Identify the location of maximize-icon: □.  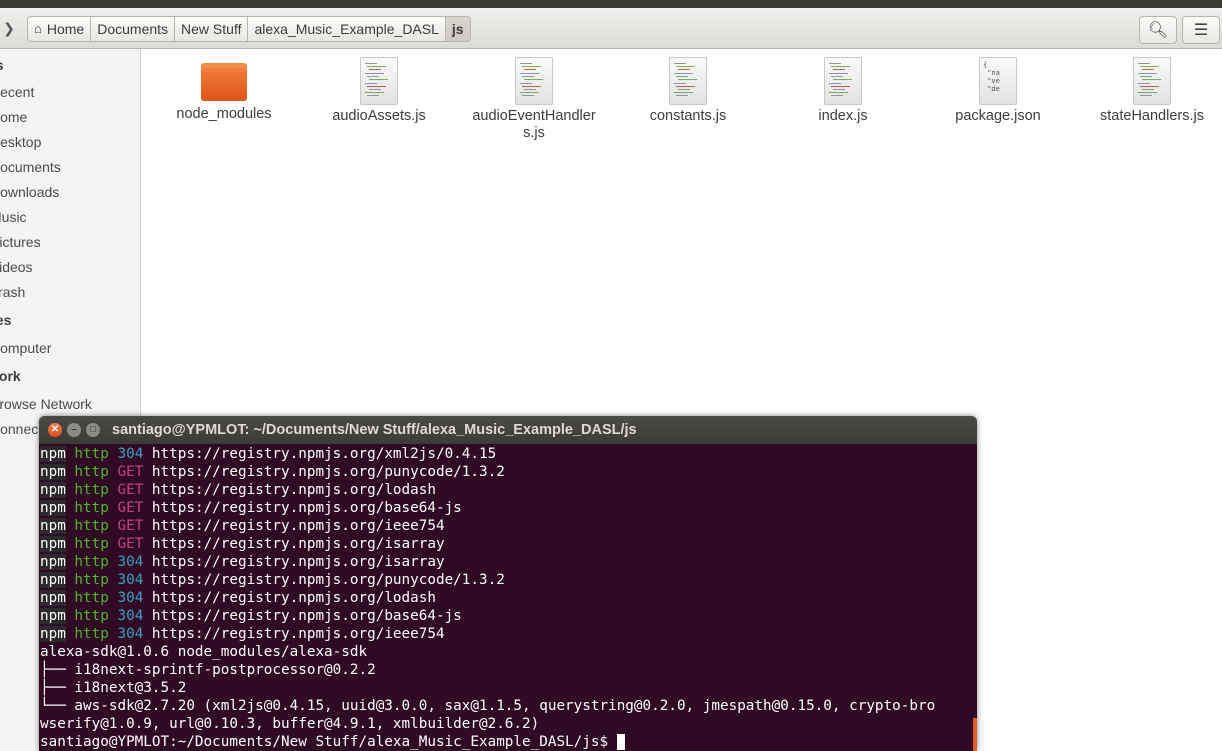
(93, 430).